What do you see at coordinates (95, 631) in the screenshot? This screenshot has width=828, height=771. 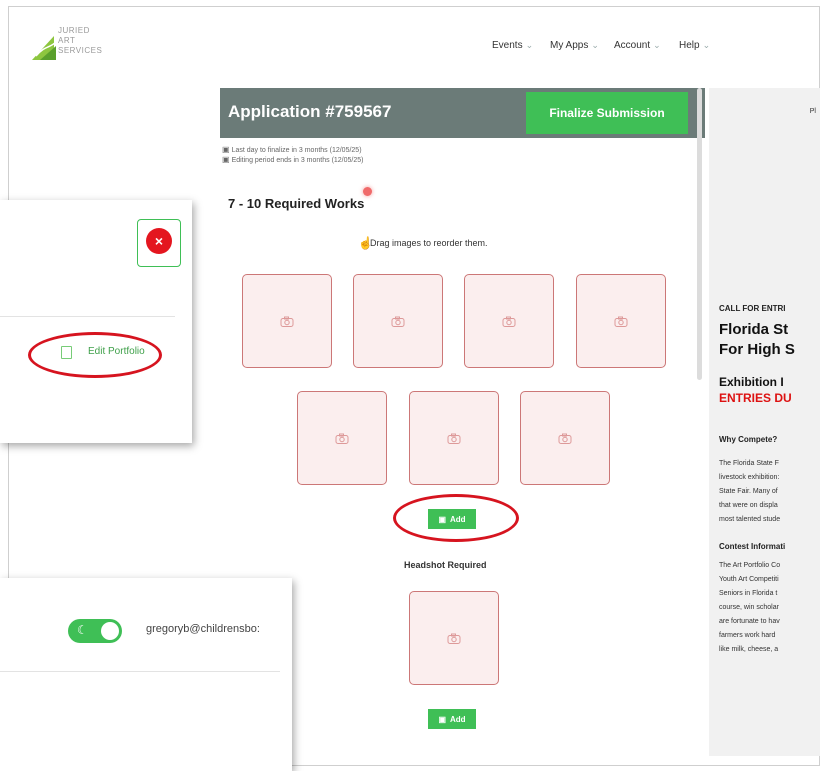 I see `theme-toggle: ☾` at bounding box center [95, 631].